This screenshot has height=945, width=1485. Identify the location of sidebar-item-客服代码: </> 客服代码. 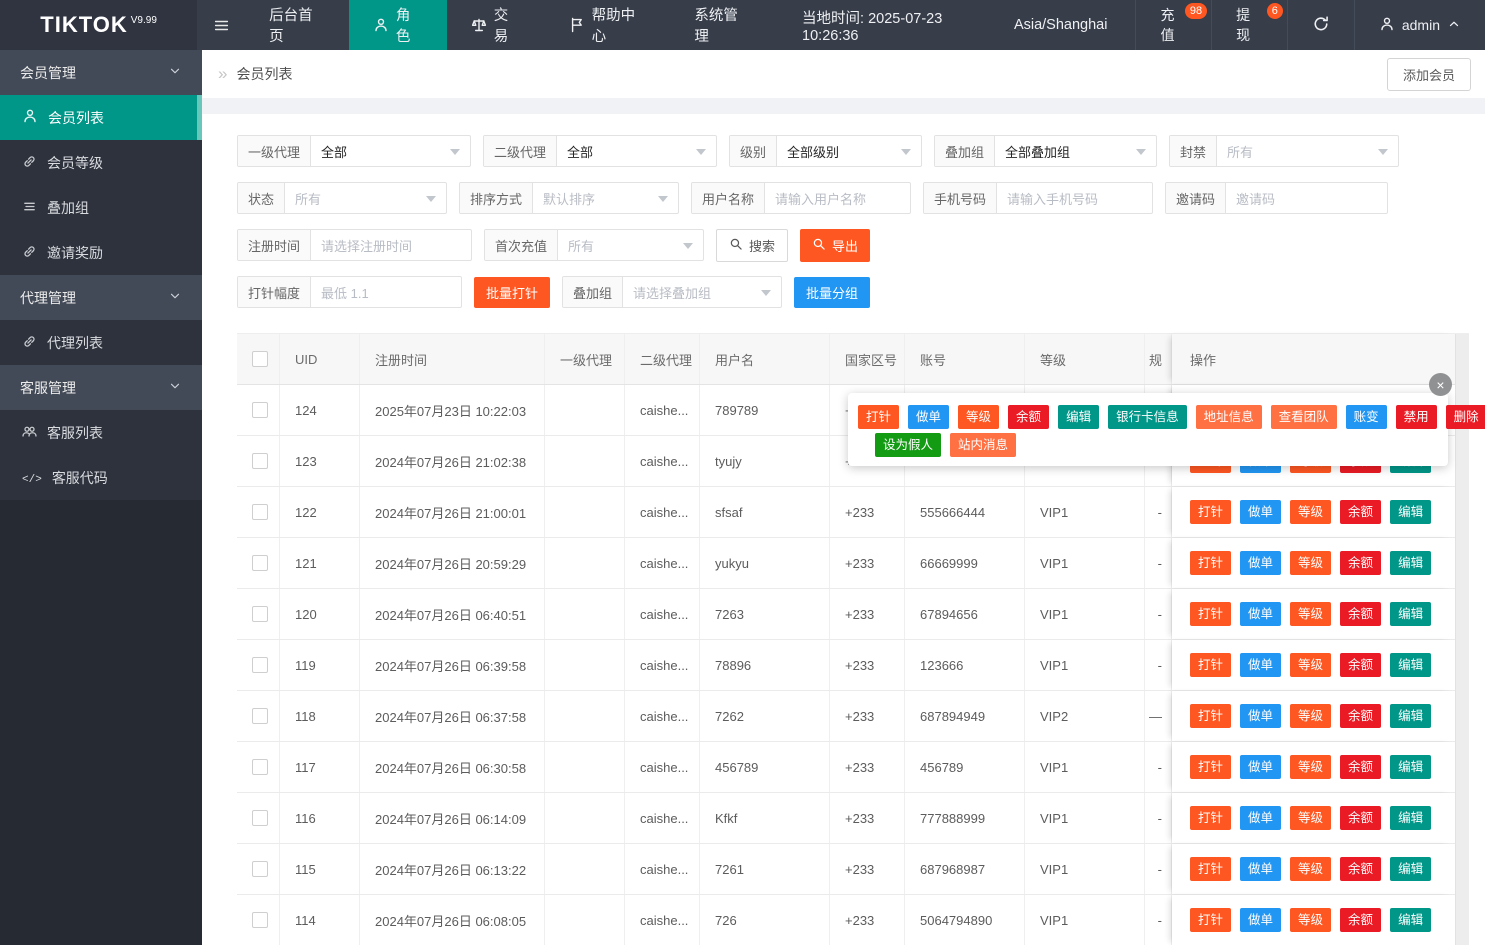
(101, 477).